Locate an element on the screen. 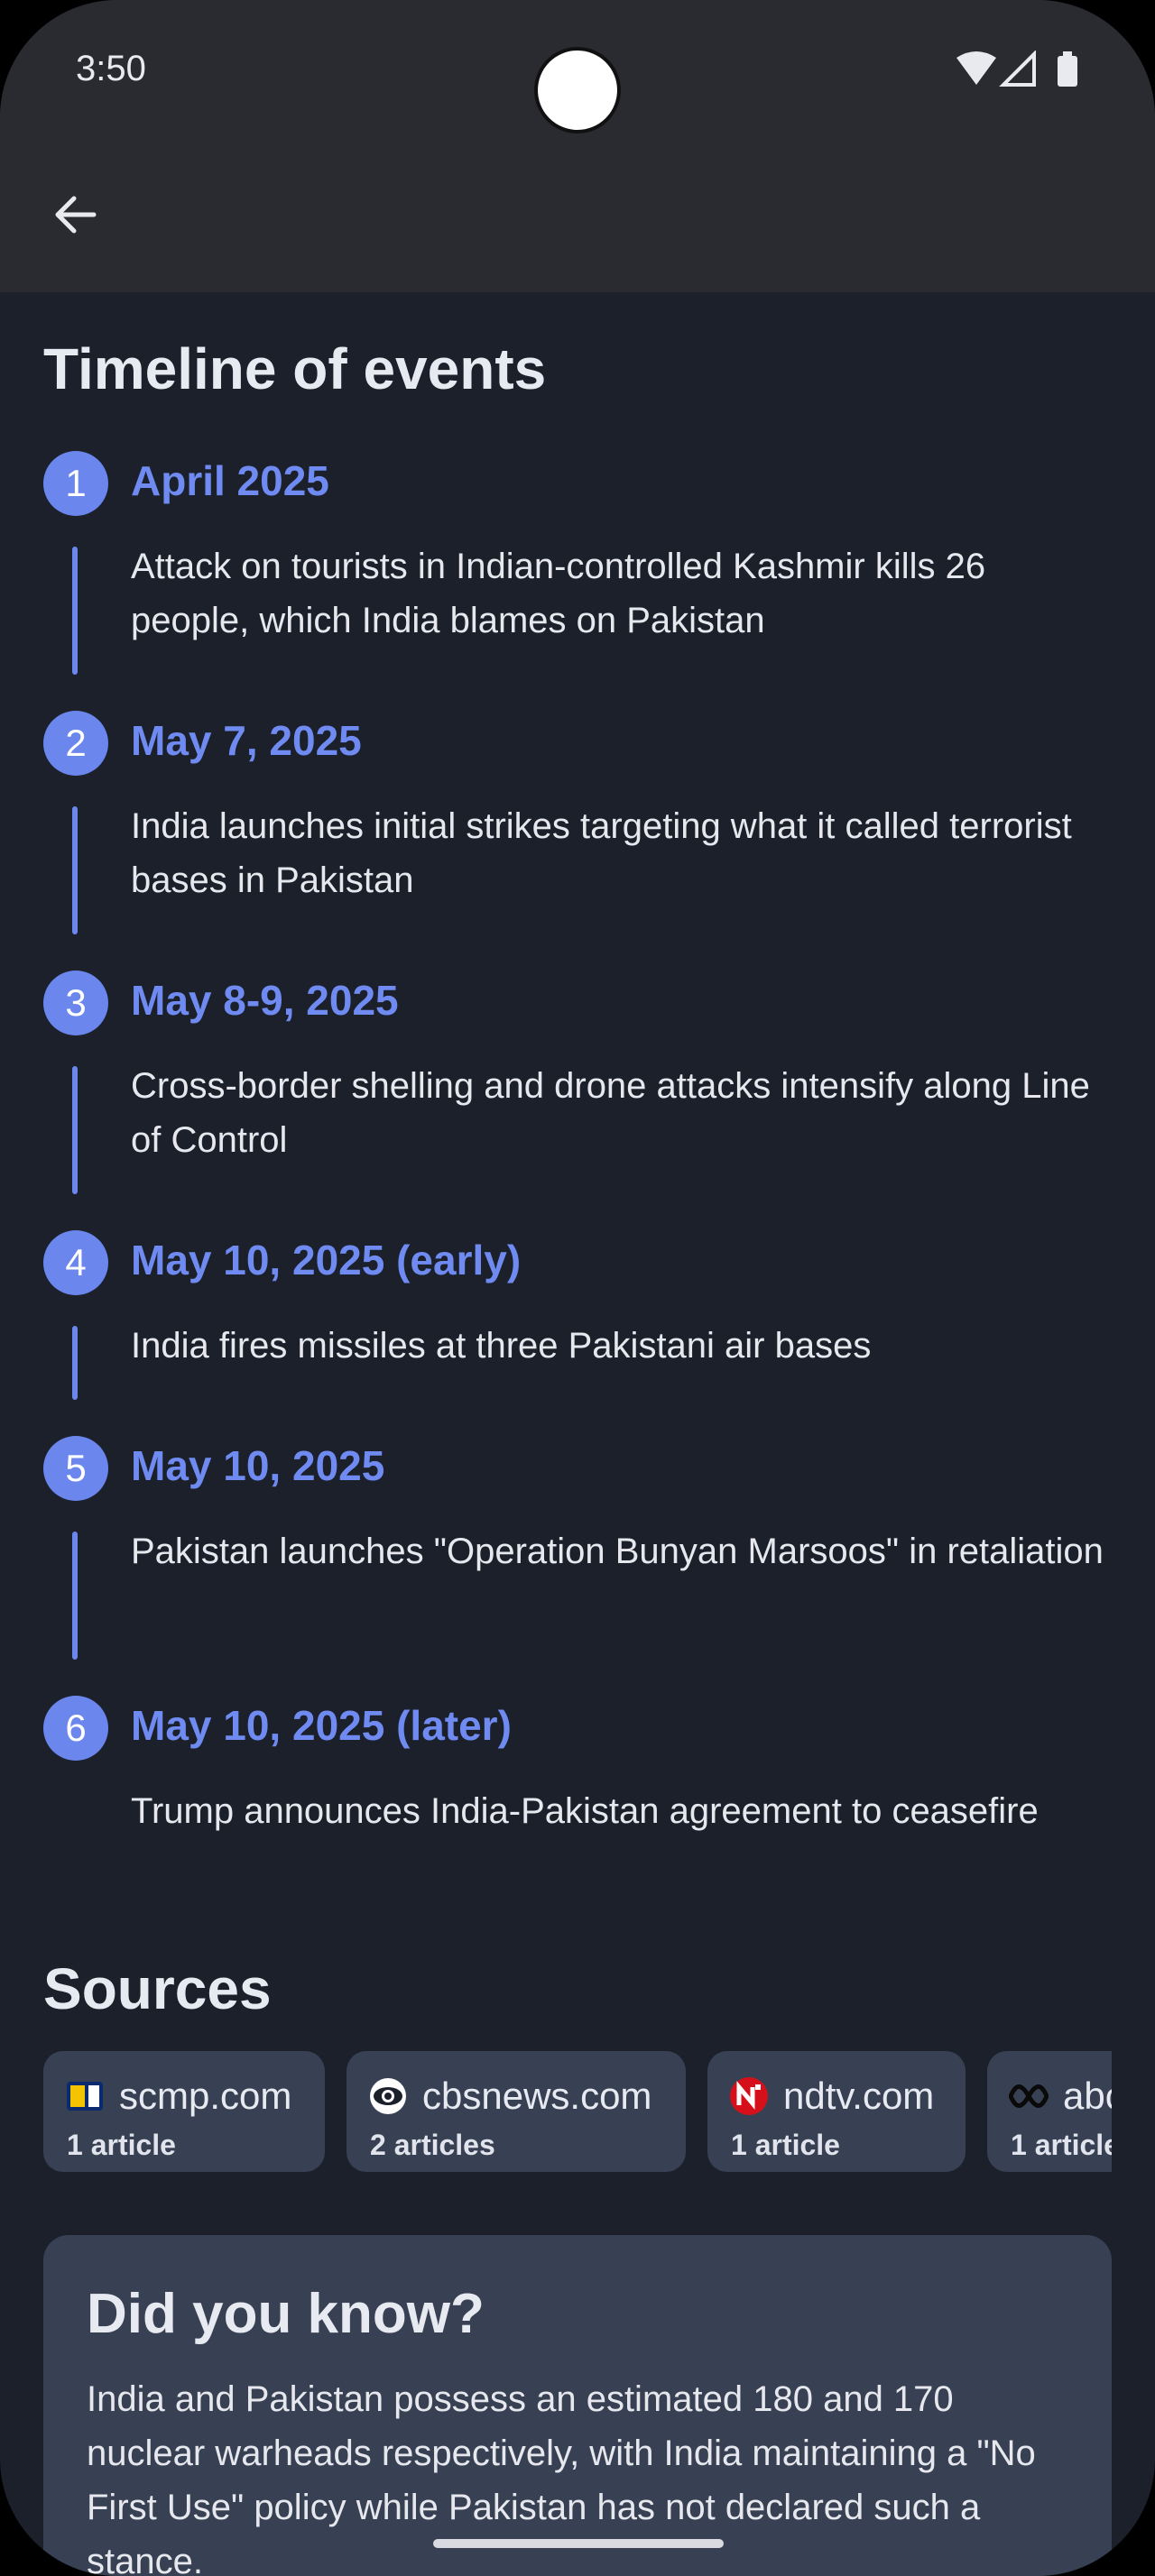 This screenshot has height=2576, width=1155. did-you-know-title: Did you know? is located at coordinates (286, 2314).